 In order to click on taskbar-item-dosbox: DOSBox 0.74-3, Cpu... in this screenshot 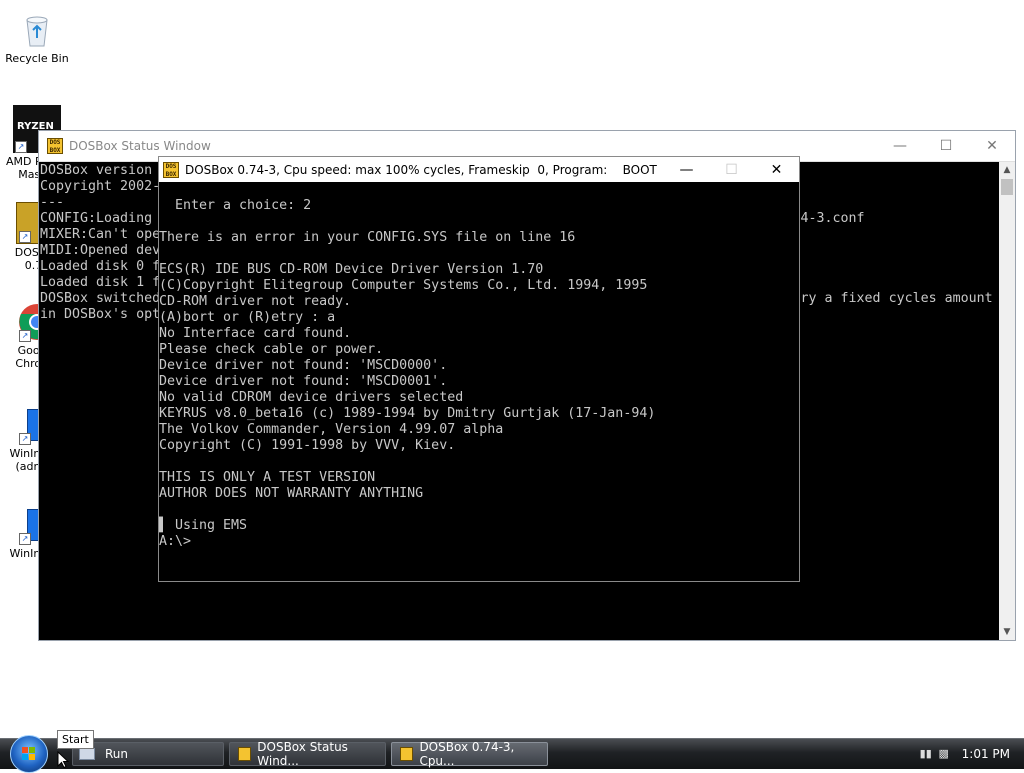, I will do `click(469, 754)`.